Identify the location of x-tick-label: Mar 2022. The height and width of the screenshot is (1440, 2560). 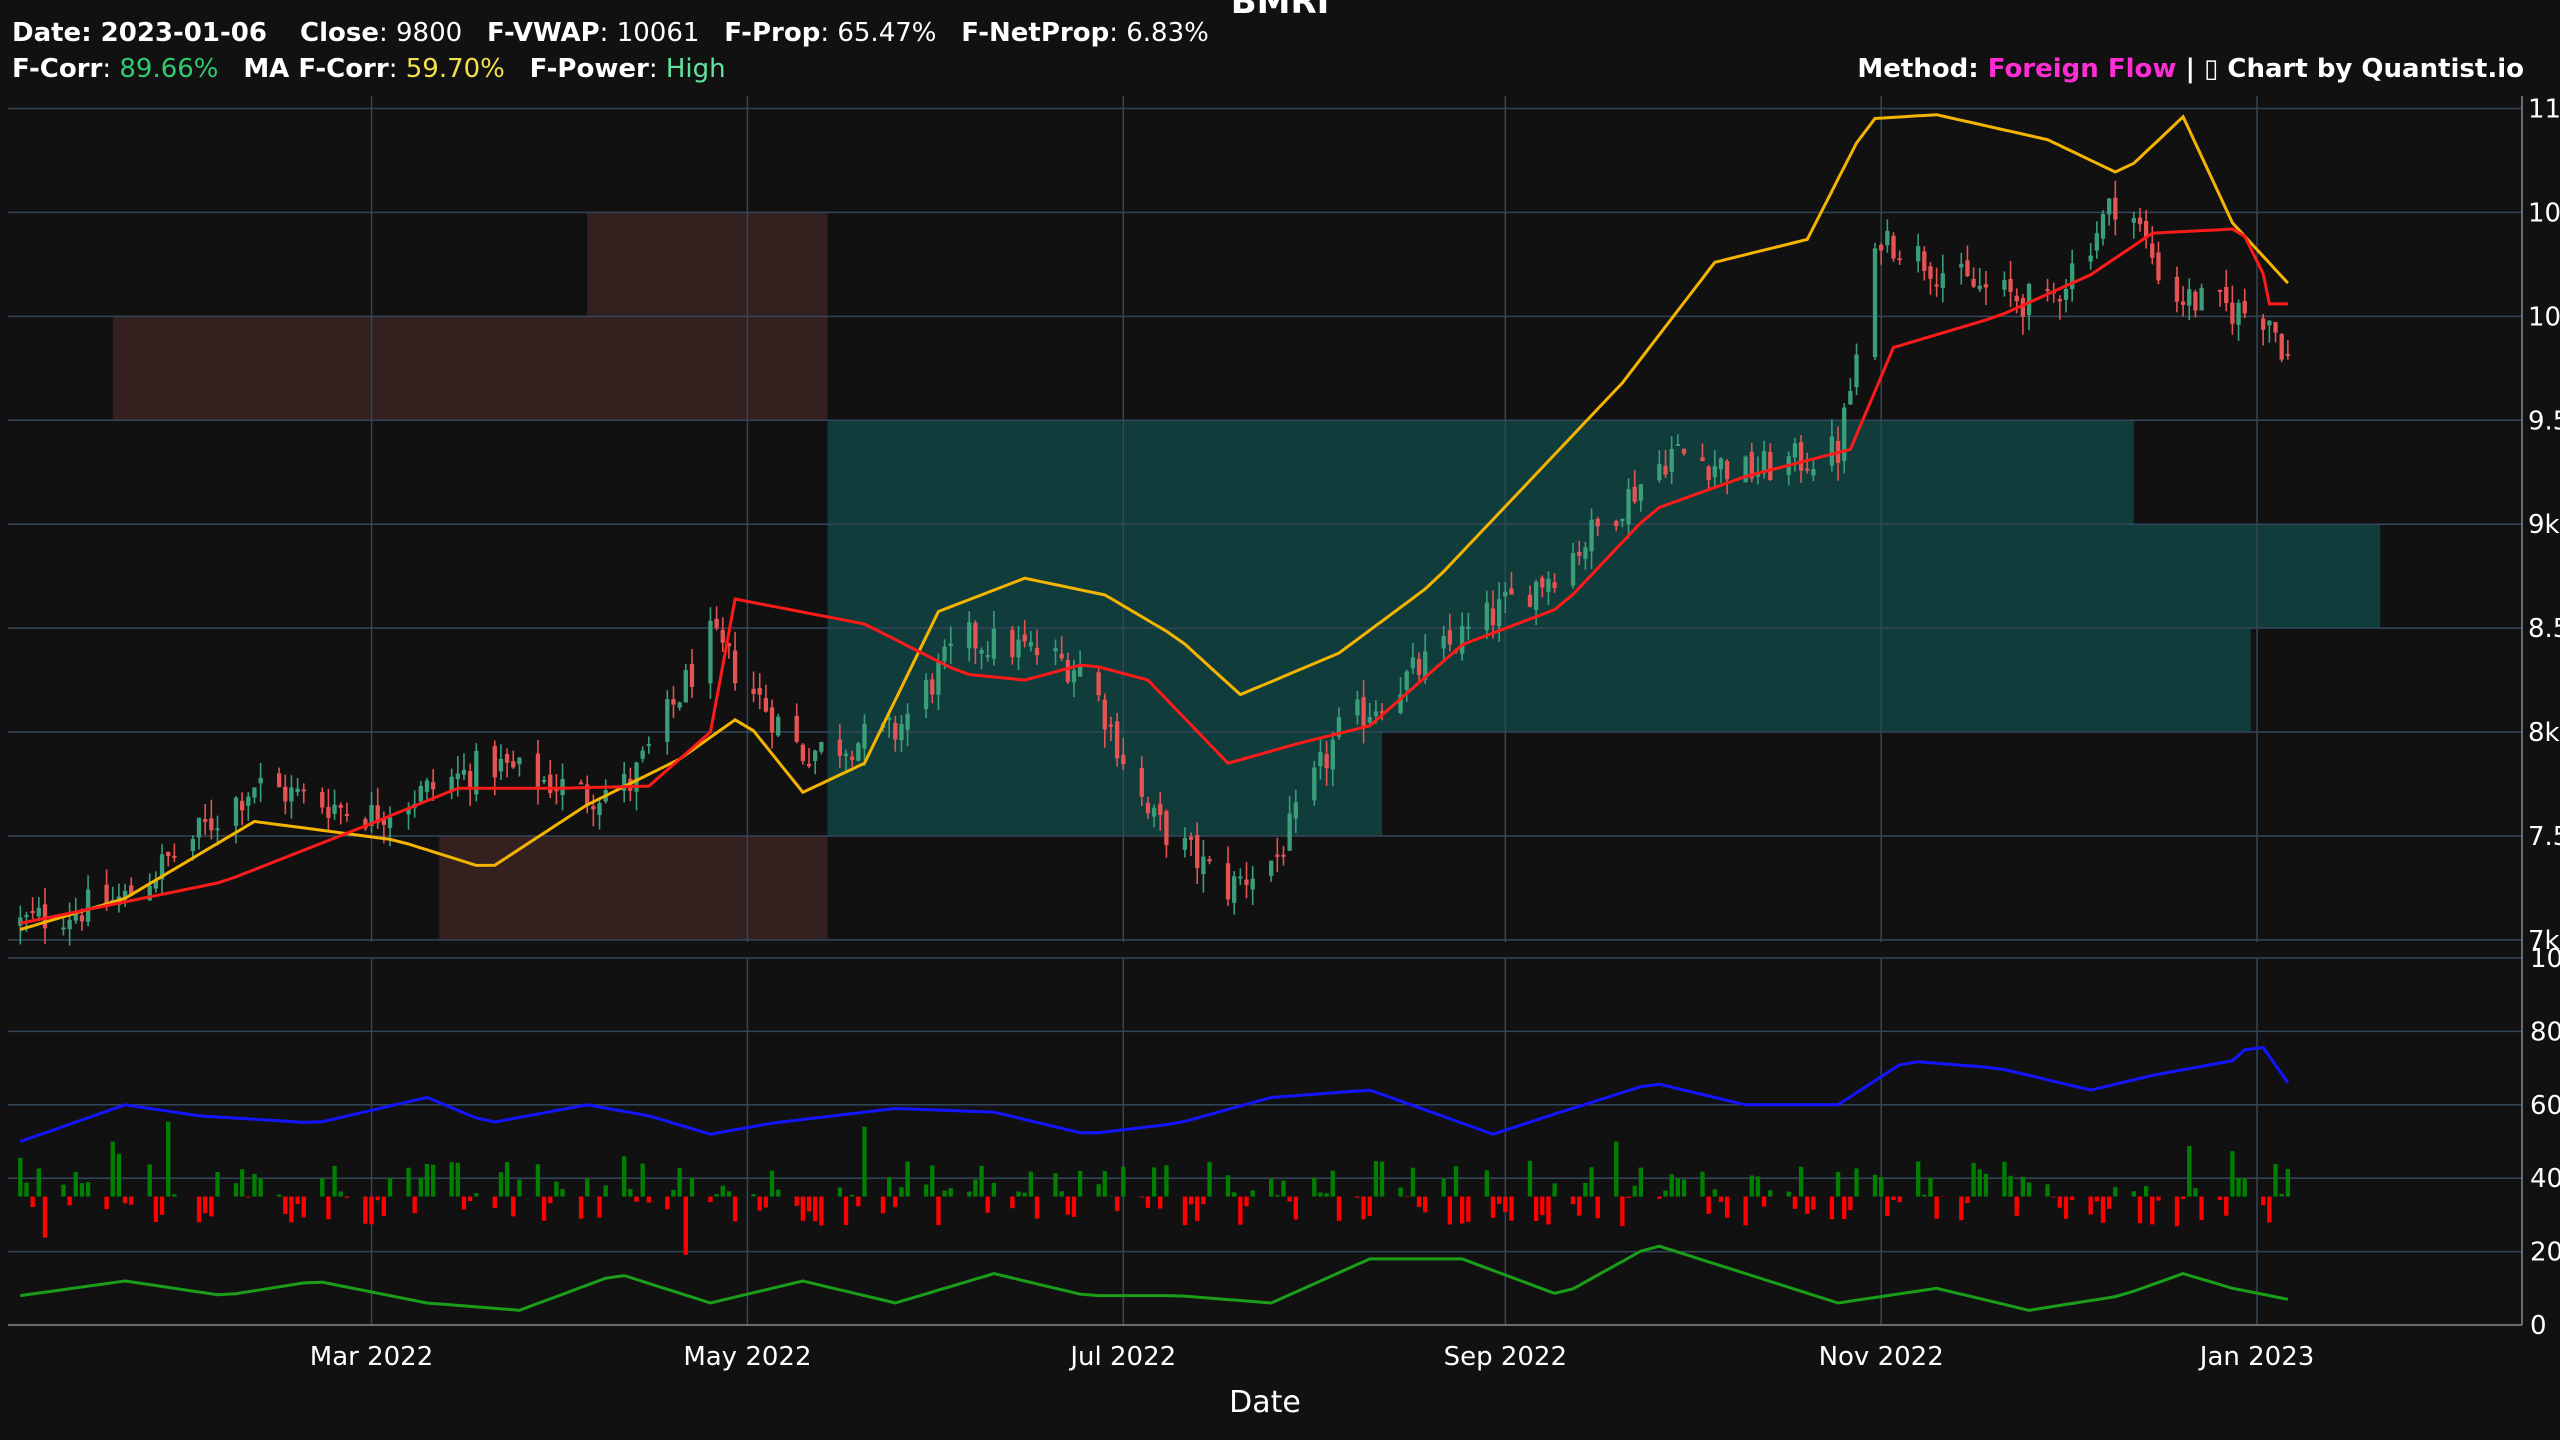
(372, 1357).